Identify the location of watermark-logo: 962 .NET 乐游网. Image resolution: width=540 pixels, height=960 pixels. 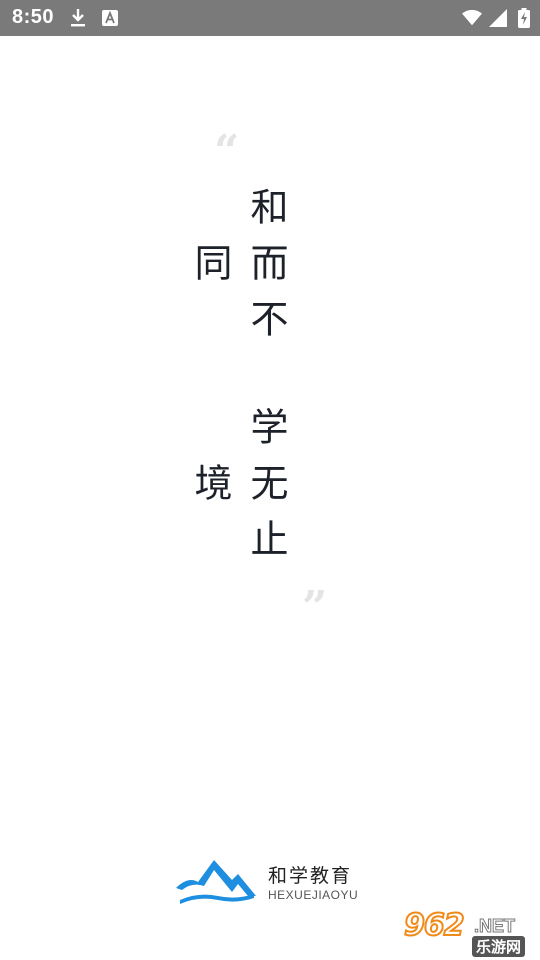
(468, 932).